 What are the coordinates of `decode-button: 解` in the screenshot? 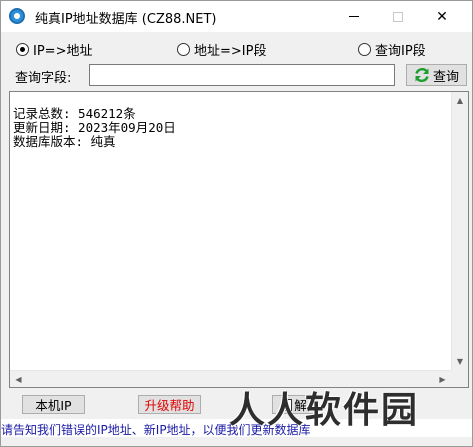 It's located at (294, 404).